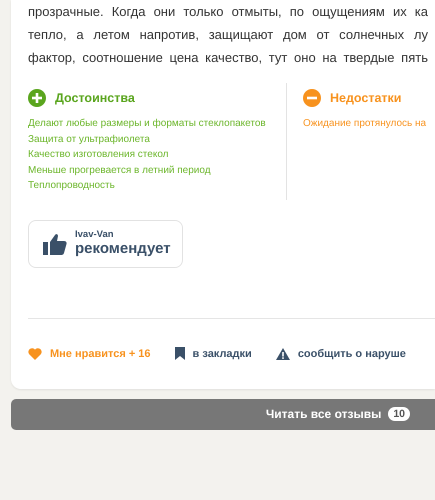 The width and height of the screenshot is (435, 500). I want to click on pros-item: Теплопроводность, so click(71, 186).